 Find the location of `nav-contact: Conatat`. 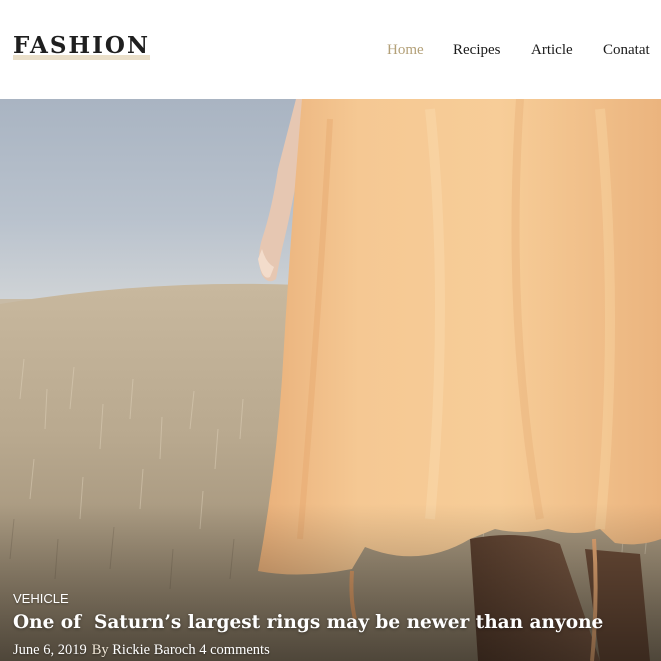

nav-contact: Conatat is located at coordinates (626, 50).